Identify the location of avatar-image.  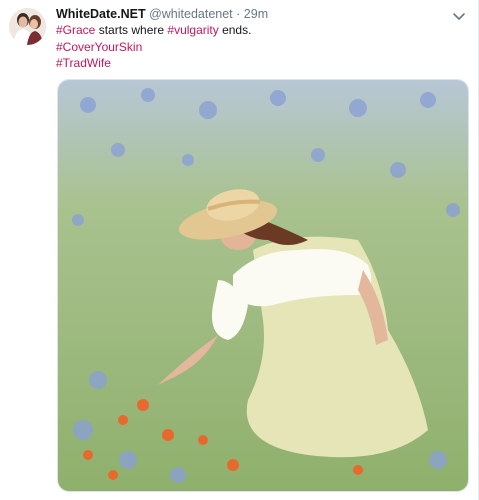
(27, 26).